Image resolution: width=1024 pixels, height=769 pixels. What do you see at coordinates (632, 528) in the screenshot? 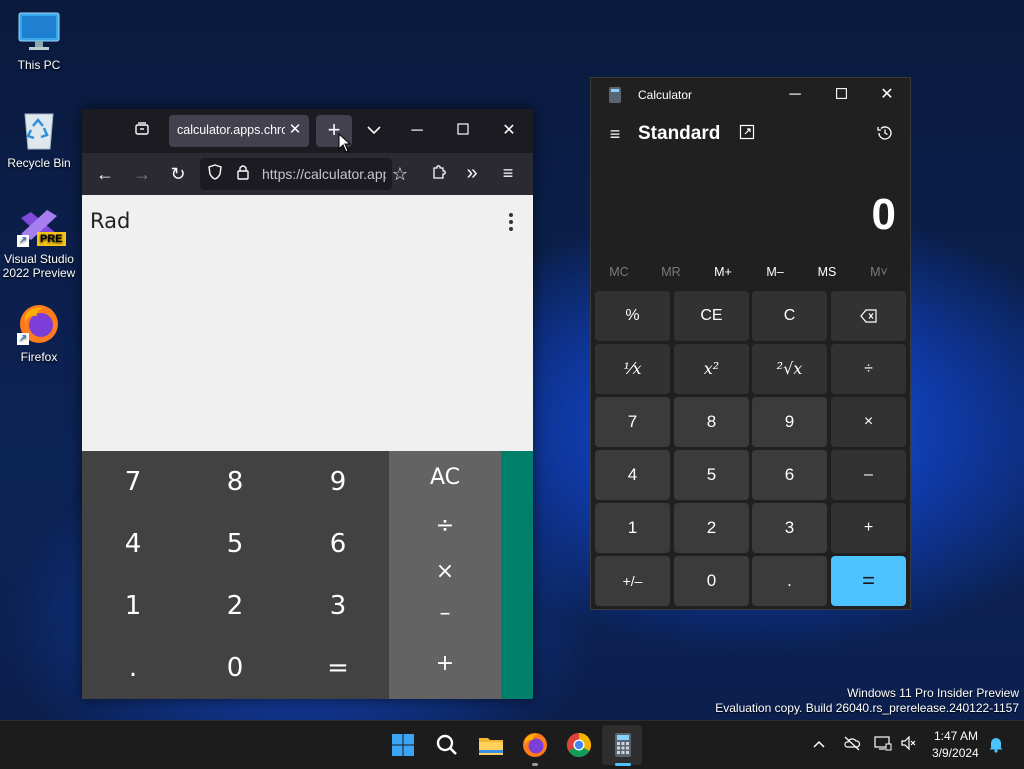
I see `digit-1-button: 1` at bounding box center [632, 528].